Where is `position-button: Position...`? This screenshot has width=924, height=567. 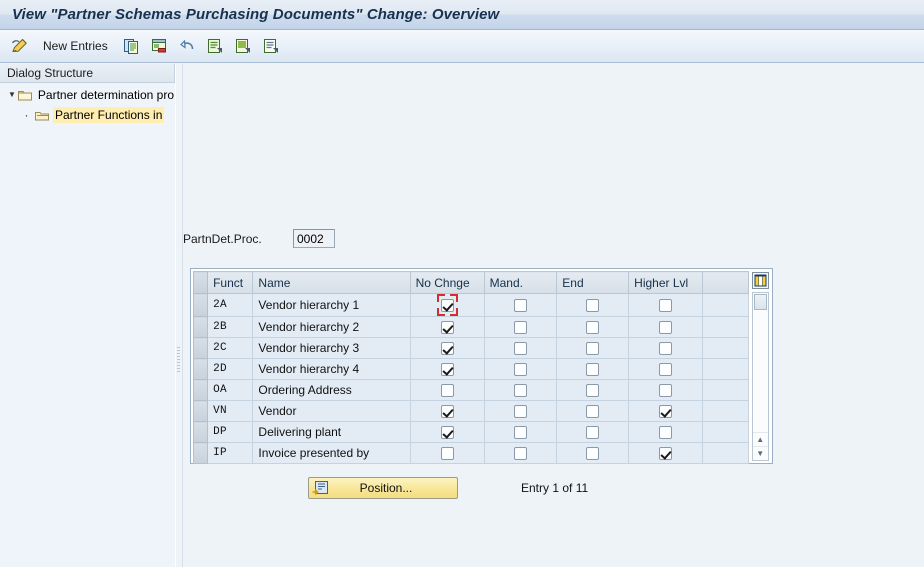
position-button: Position... is located at coordinates (383, 488).